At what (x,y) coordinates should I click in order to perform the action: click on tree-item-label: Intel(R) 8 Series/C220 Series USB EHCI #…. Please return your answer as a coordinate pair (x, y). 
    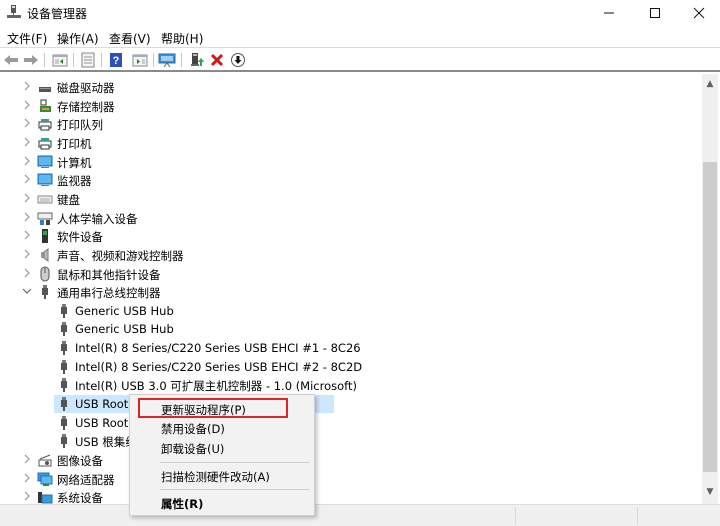
    Looking at the image, I should click on (219, 366).